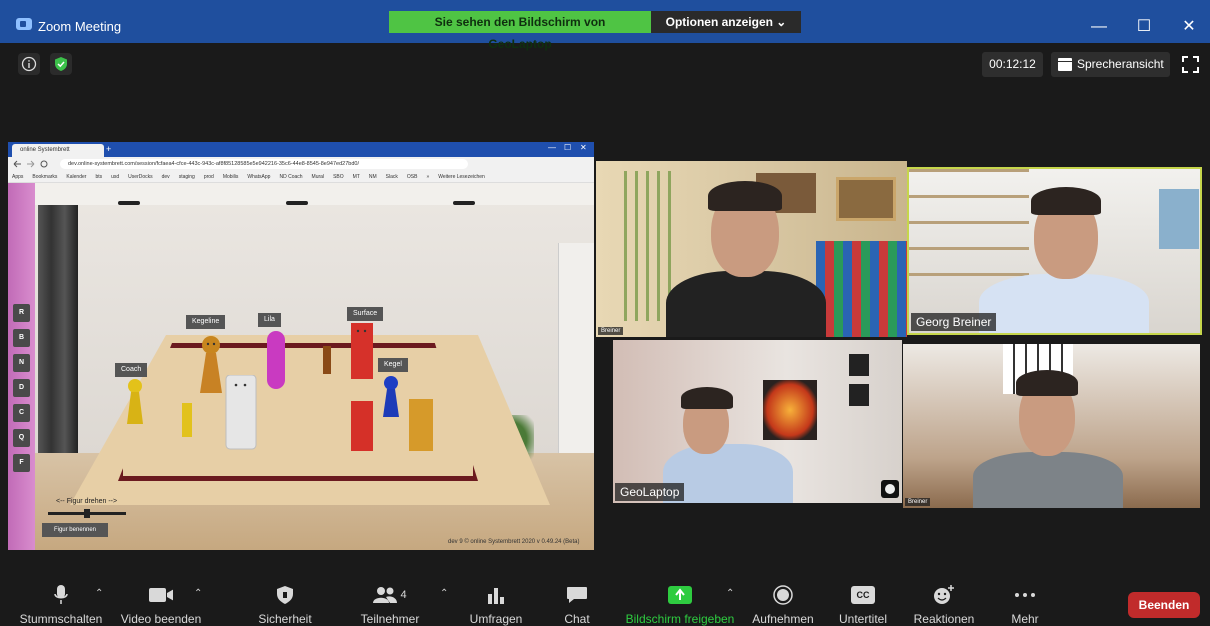 Image resolution: width=1210 pixels, height=626 pixels. Describe the element at coordinates (783, 600) in the screenshot. I see `record-button: Aufnehmen` at that location.